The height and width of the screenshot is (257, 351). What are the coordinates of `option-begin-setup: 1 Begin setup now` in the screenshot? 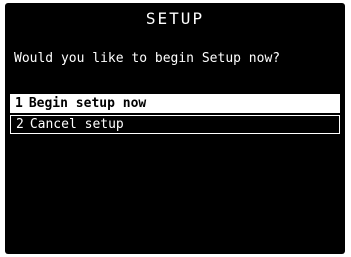 It's located at (175, 103).